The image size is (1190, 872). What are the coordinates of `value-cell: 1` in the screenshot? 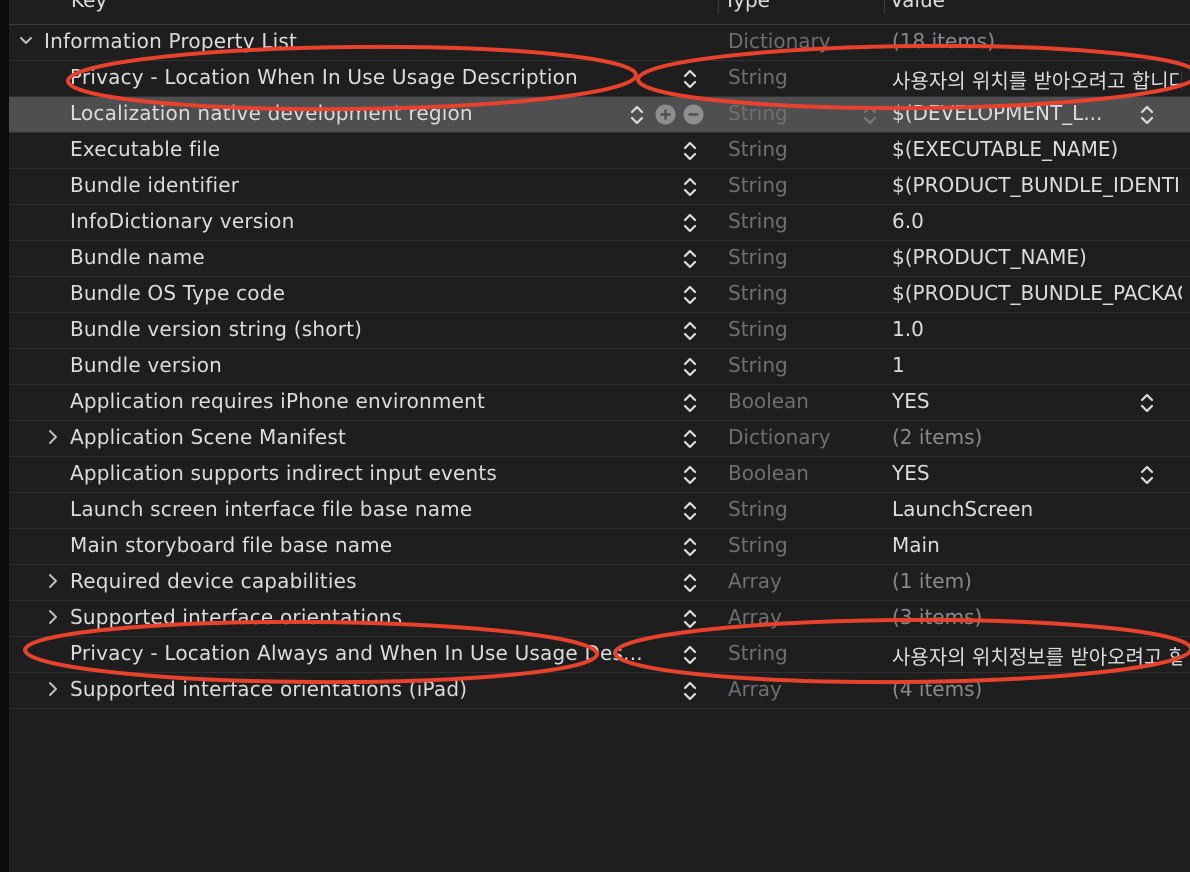 It's located at (1037, 365).